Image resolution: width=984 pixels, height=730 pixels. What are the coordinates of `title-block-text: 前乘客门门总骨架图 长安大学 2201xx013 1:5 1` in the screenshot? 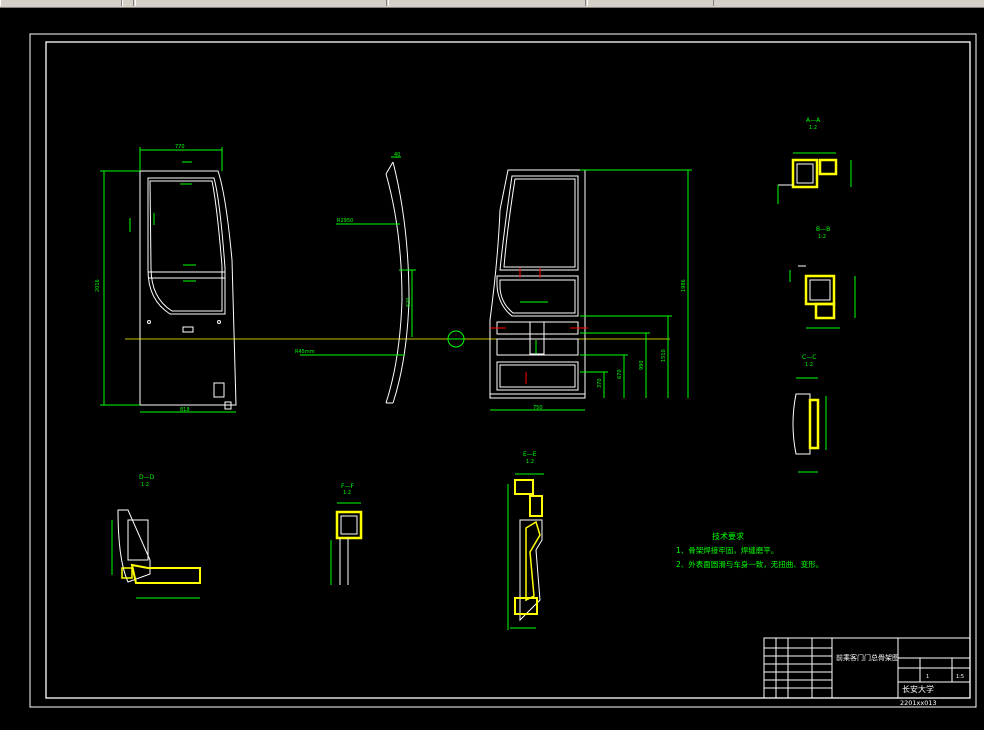 It's located at (900, 680).